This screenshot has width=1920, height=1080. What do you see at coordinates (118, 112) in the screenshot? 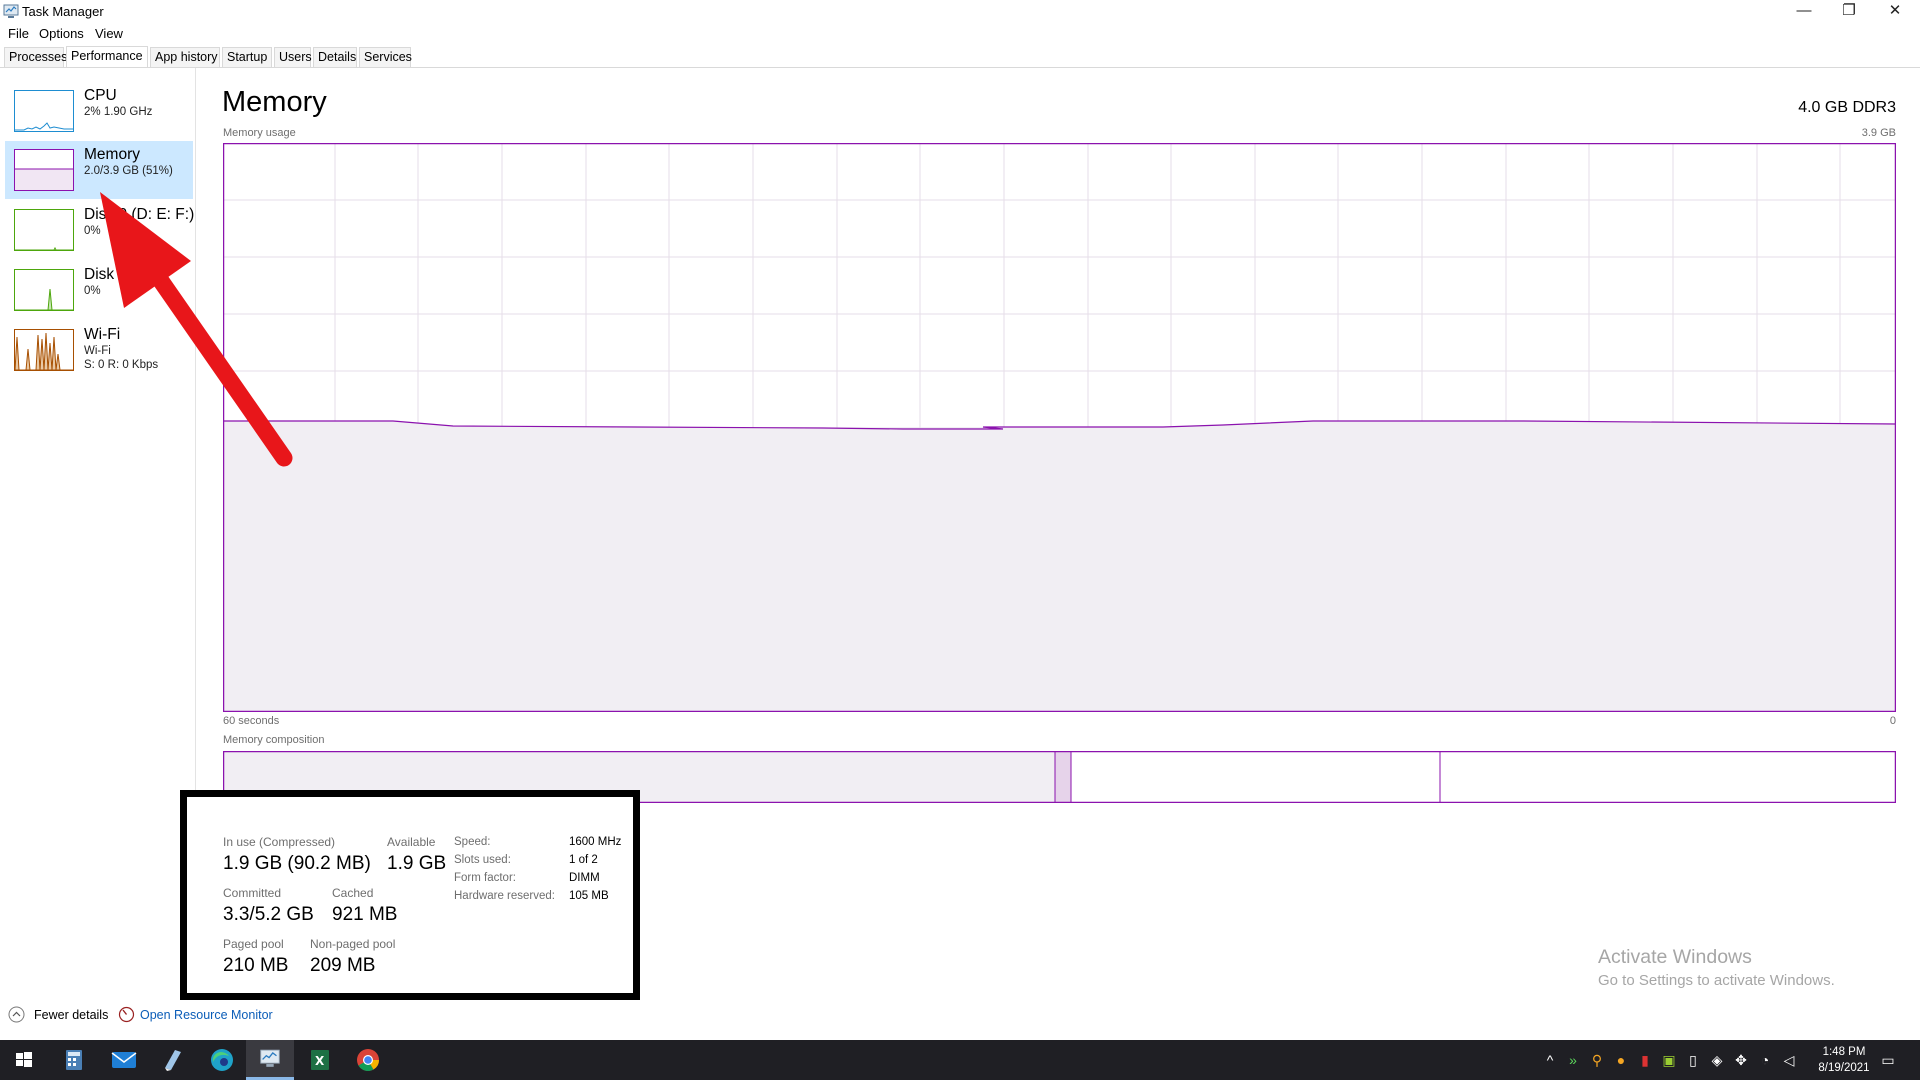
I see `sidebar-item-detail: 2% 1.90 GHz` at bounding box center [118, 112].